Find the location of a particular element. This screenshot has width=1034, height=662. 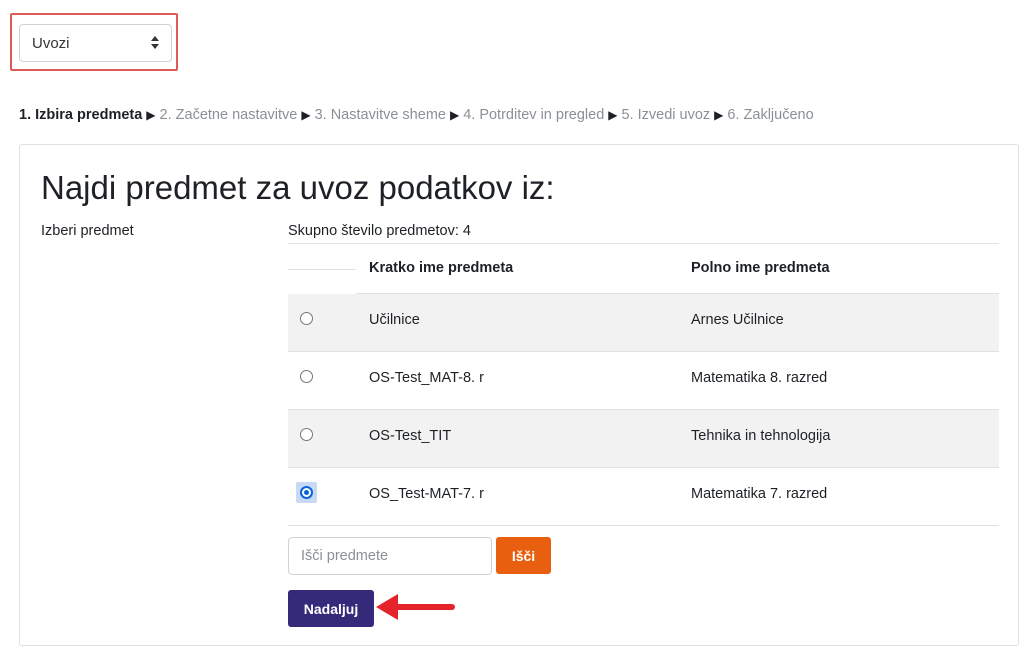

total-courses-count: Skupno število predmetov: 4 is located at coordinates (379, 231).